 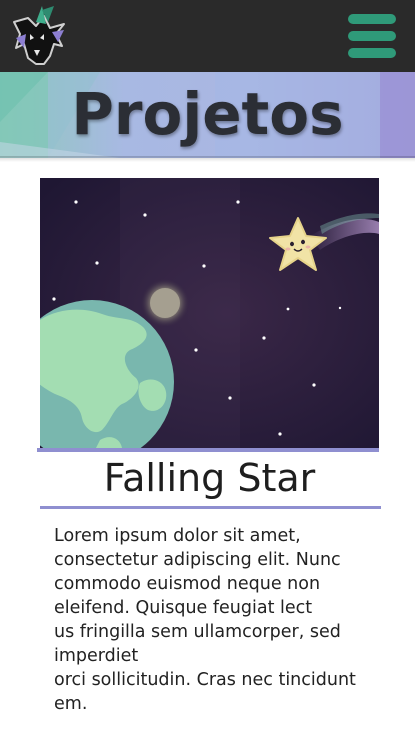 I want to click on page-banner: Projetos, so click(x=207, y=115).